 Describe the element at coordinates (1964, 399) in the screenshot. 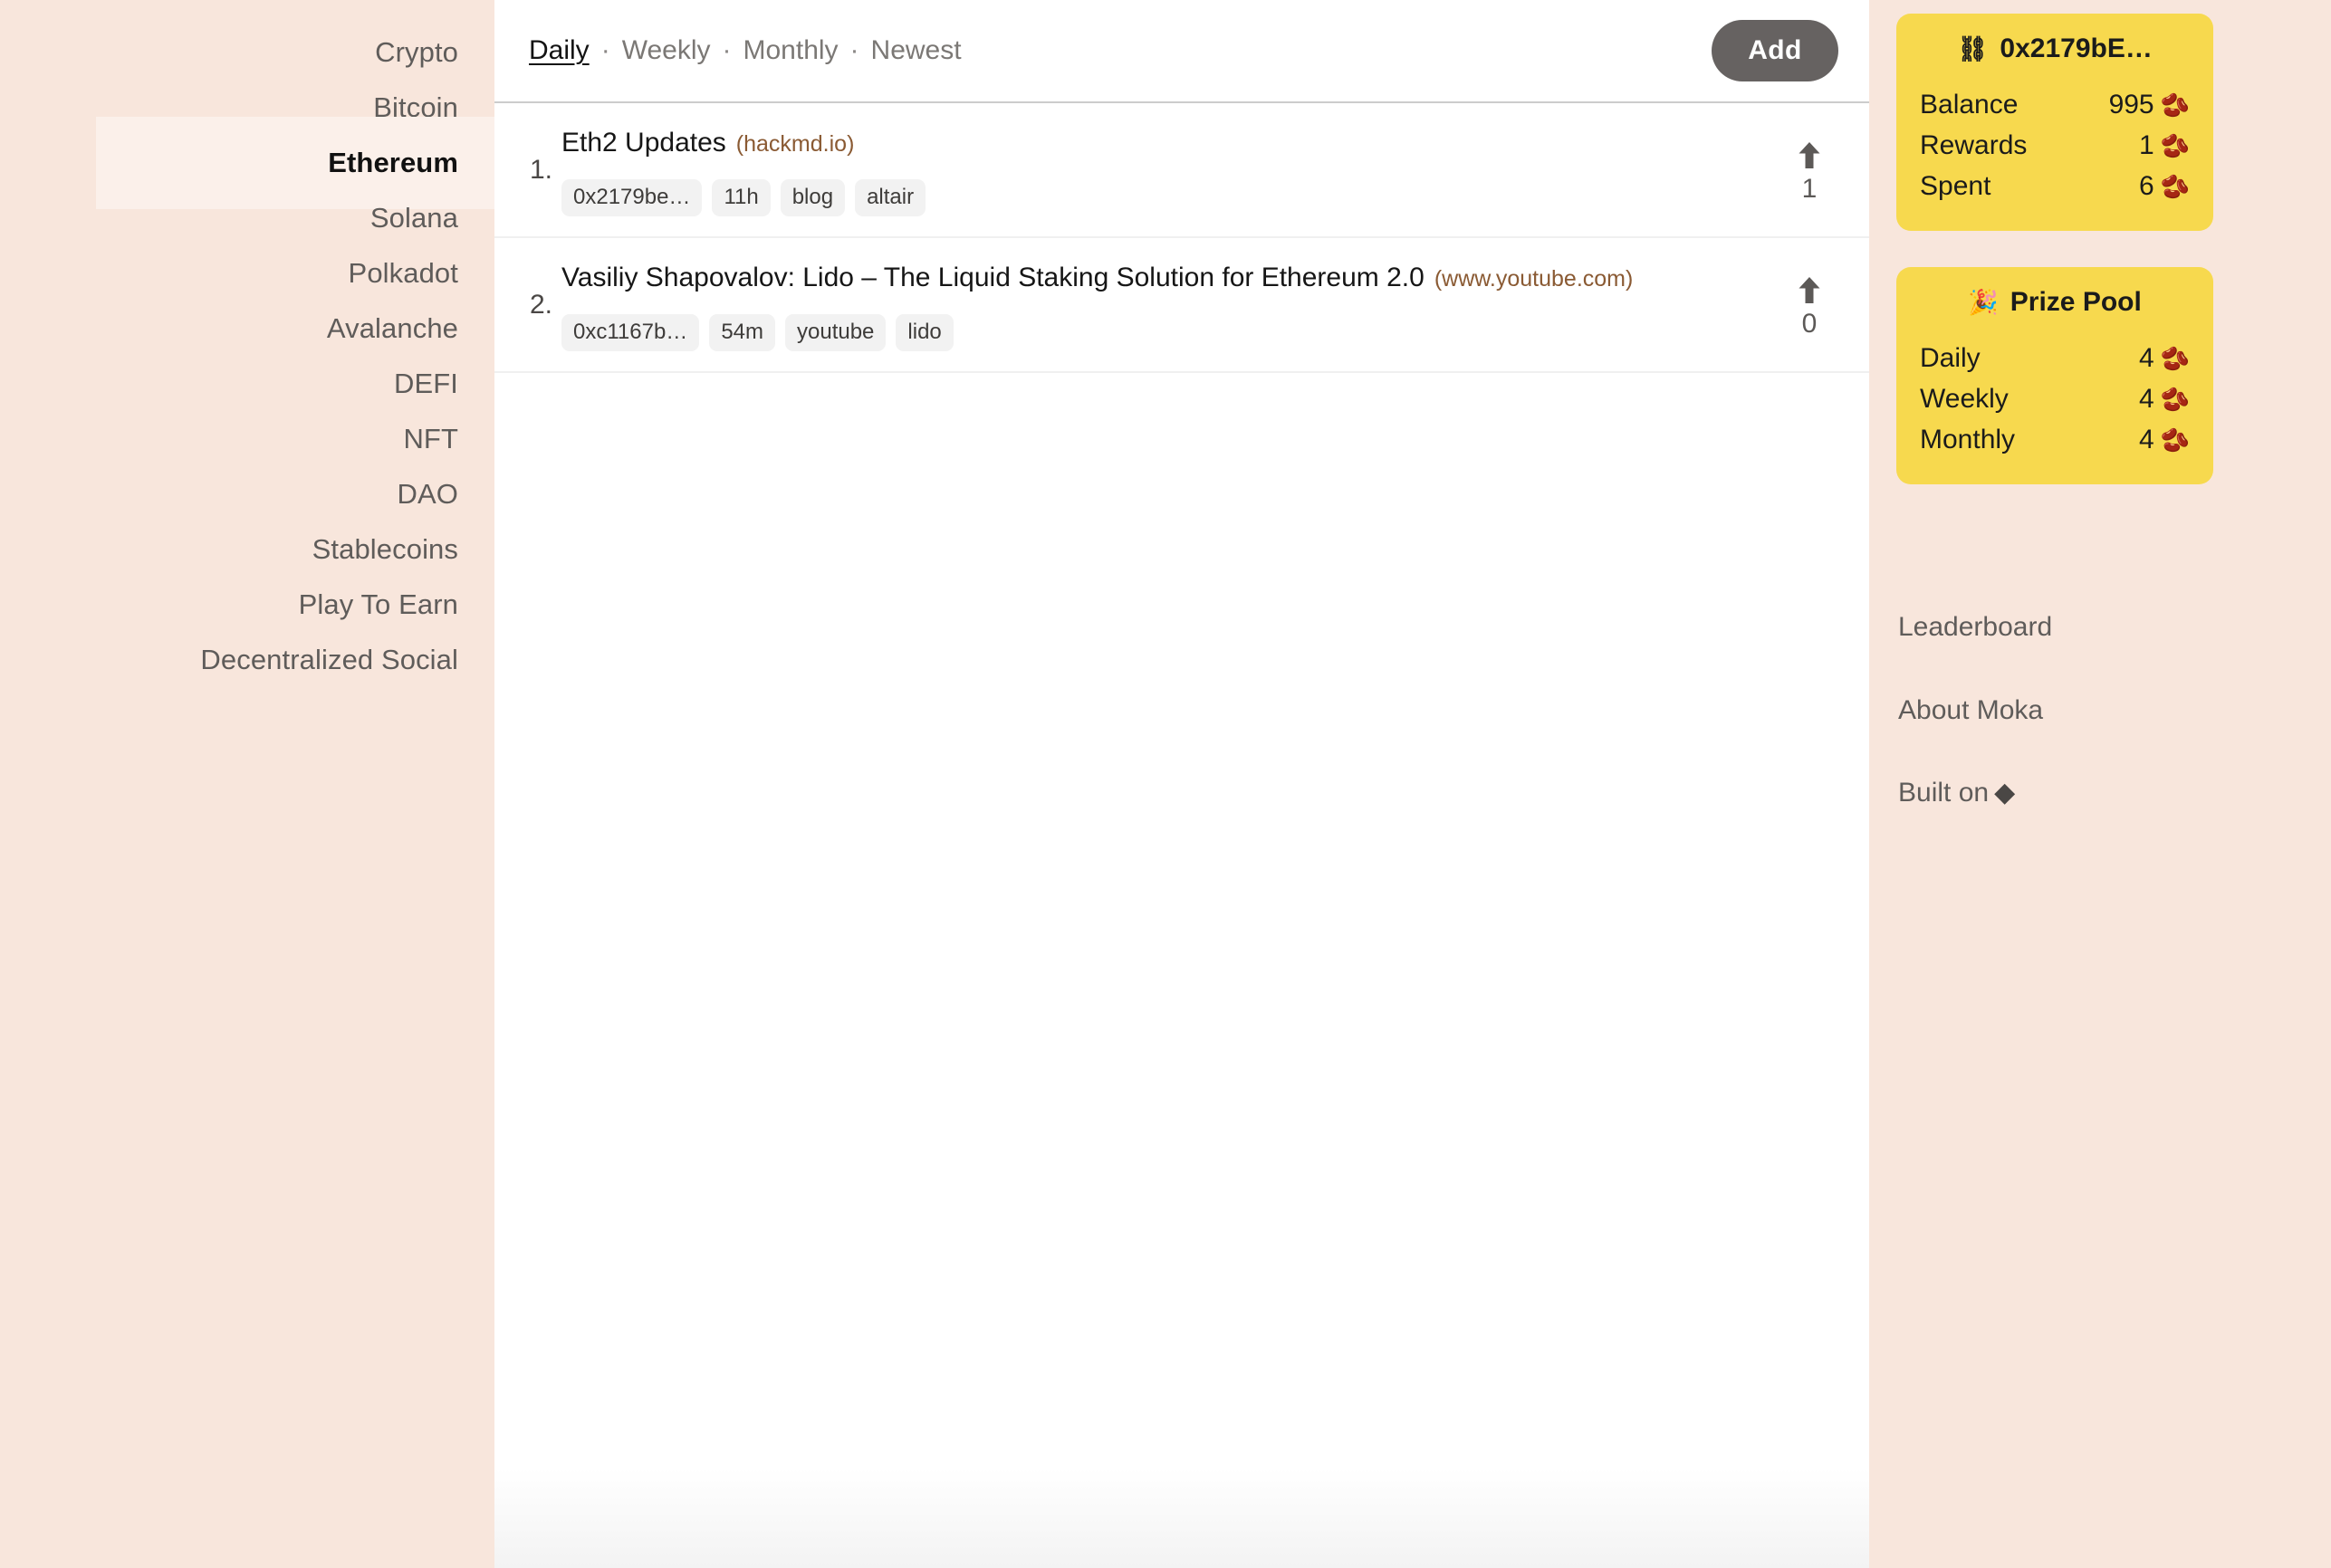

I see `prize-label: Weekly` at that location.